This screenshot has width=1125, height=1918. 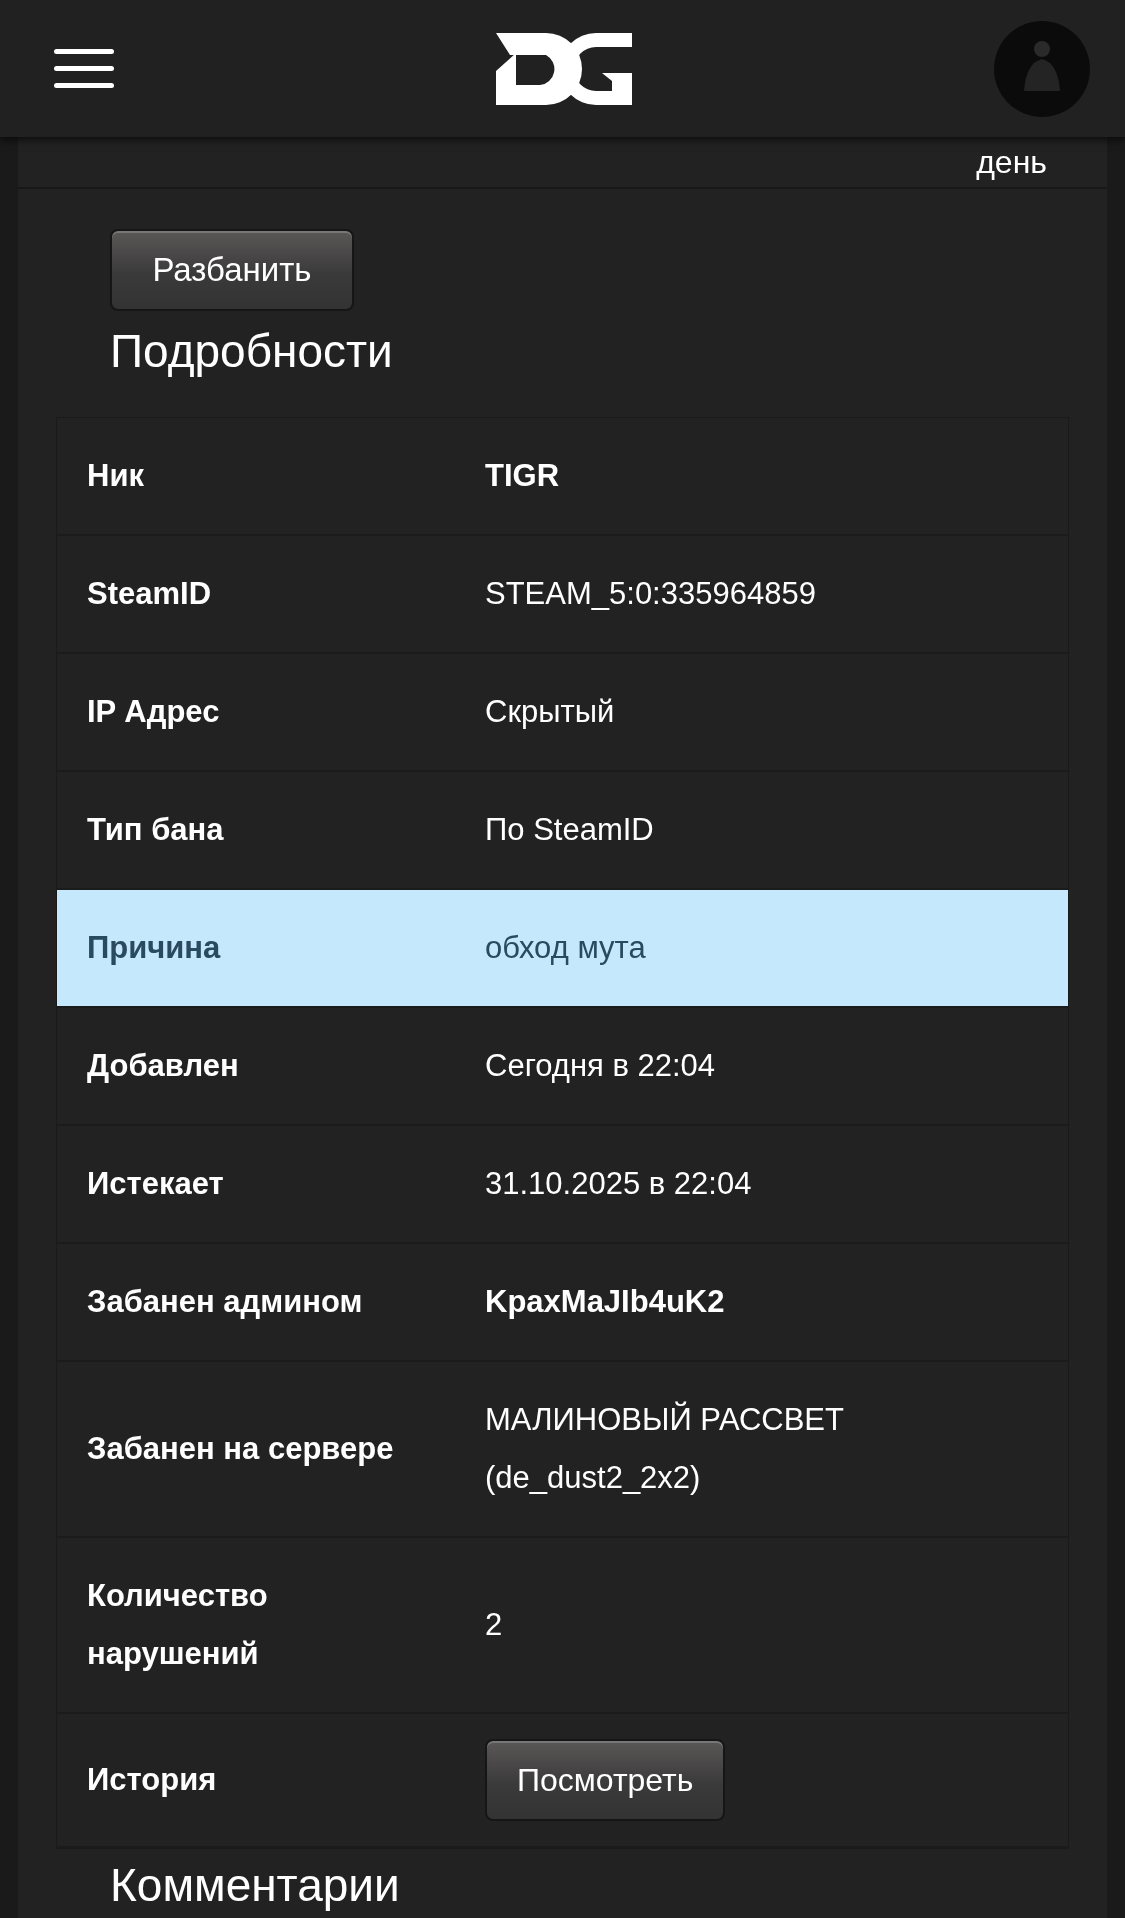 I want to click on row-label: Причина, so click(x=154, y=948).